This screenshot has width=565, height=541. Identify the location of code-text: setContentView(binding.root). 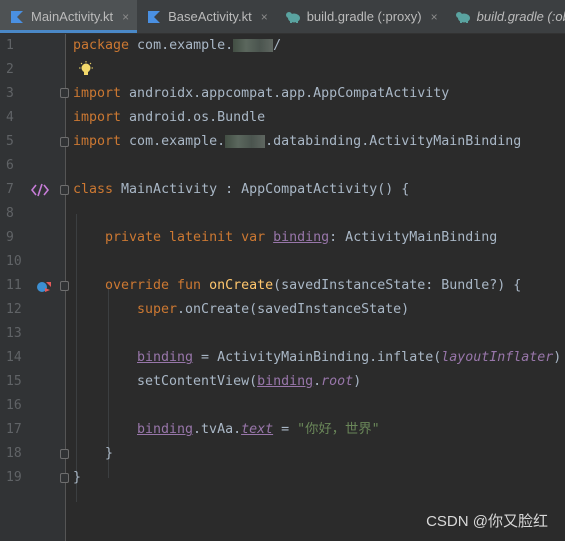
(249, 381).